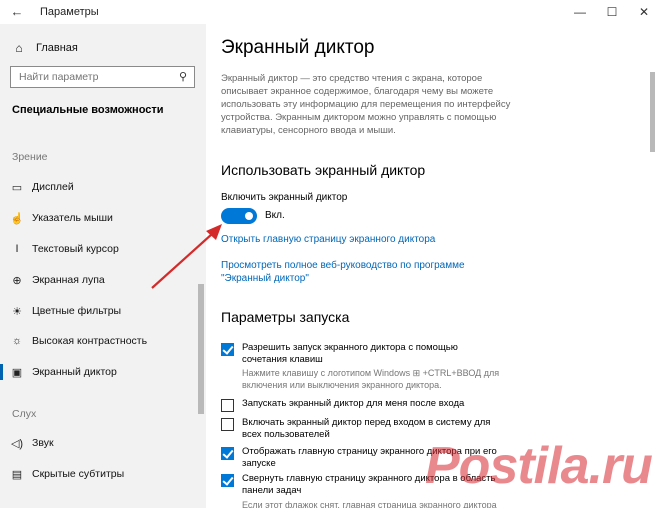 Image resolution: width=660 pixels, height=508 pixels. What do you see at coordinates (17, 187) in the screenshot?
I see `display-icon: ▭` at bounding box center [17, 187].